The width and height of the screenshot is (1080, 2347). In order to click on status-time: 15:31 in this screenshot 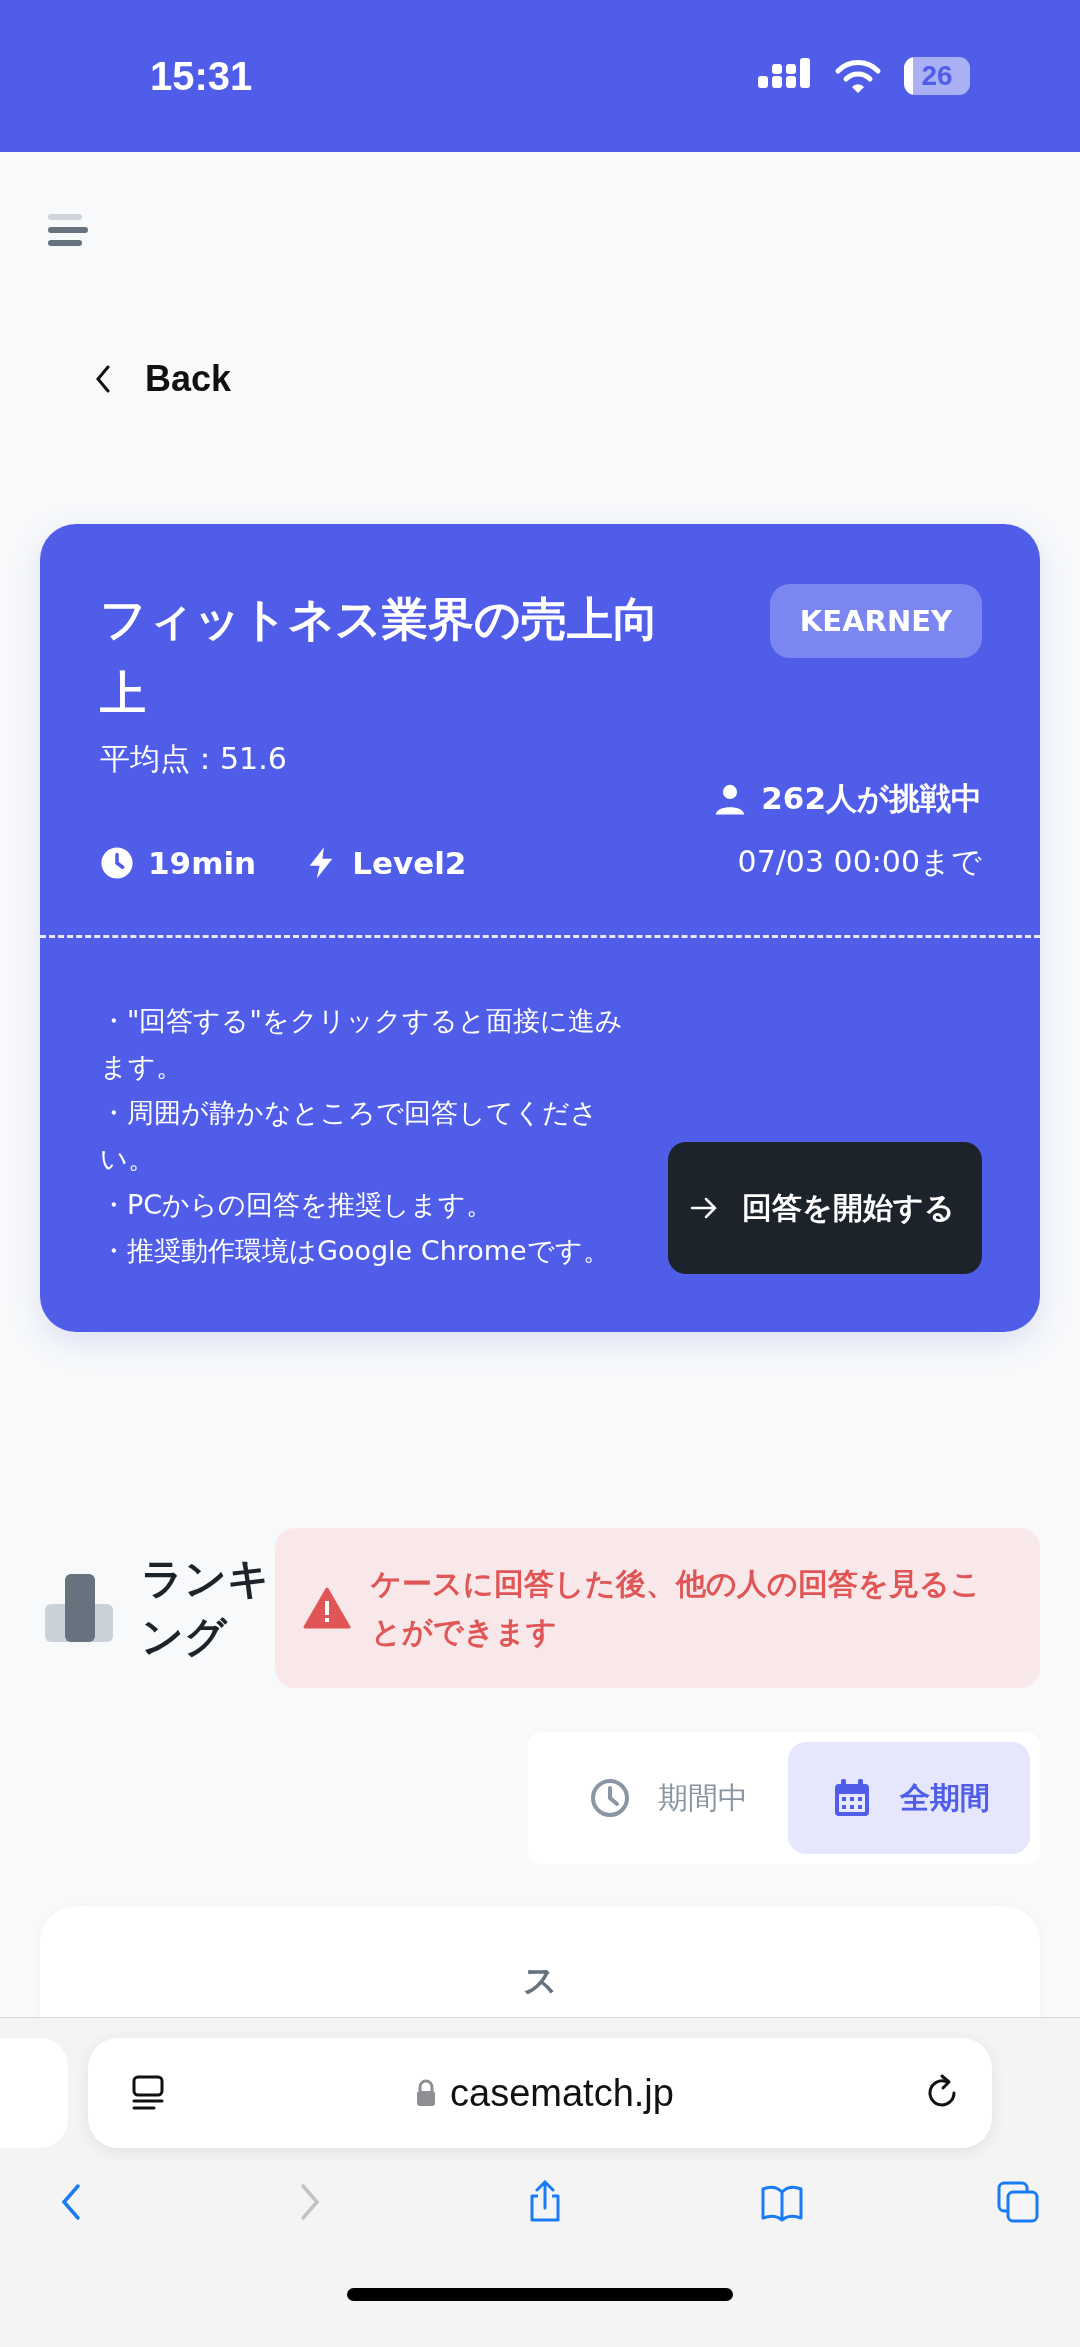, I will do `click(201, 76)`.